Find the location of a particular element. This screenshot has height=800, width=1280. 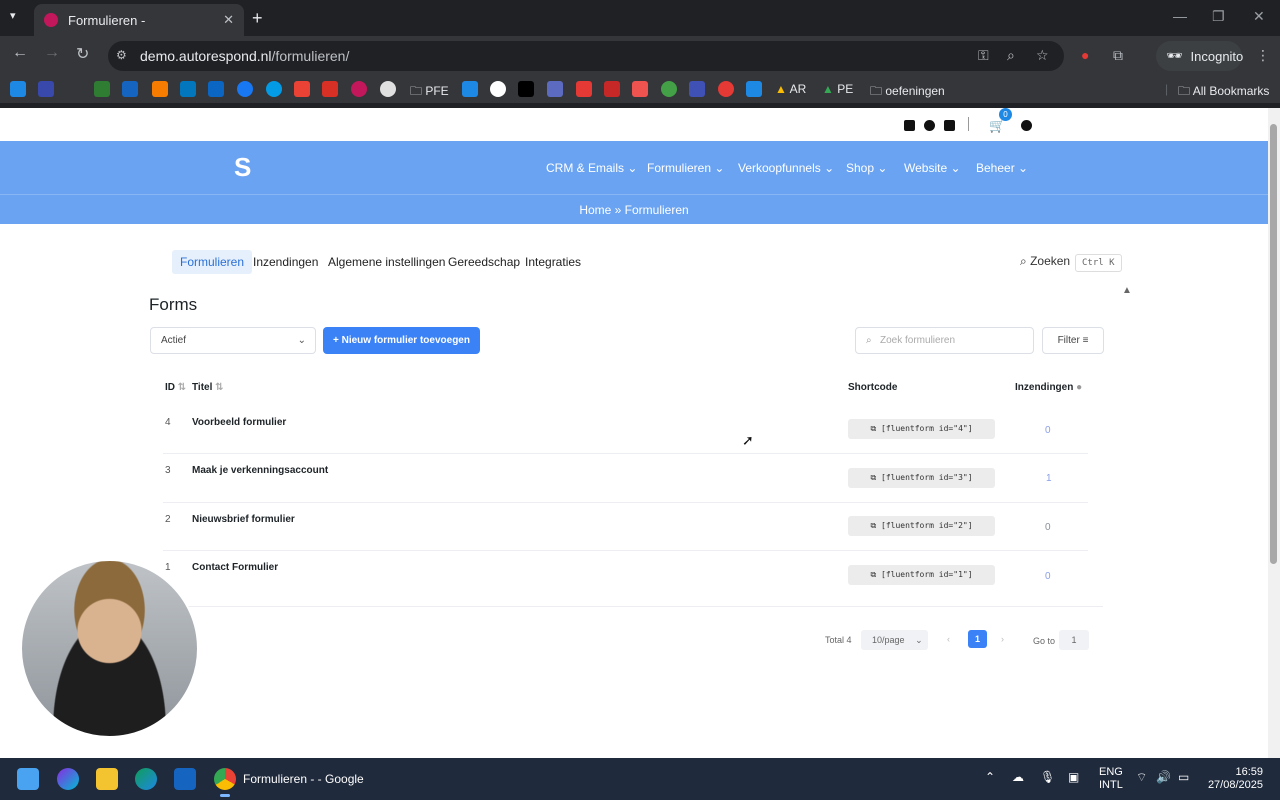

bookmark-star-icon: ☆ is located at coordinates (1042, 55).